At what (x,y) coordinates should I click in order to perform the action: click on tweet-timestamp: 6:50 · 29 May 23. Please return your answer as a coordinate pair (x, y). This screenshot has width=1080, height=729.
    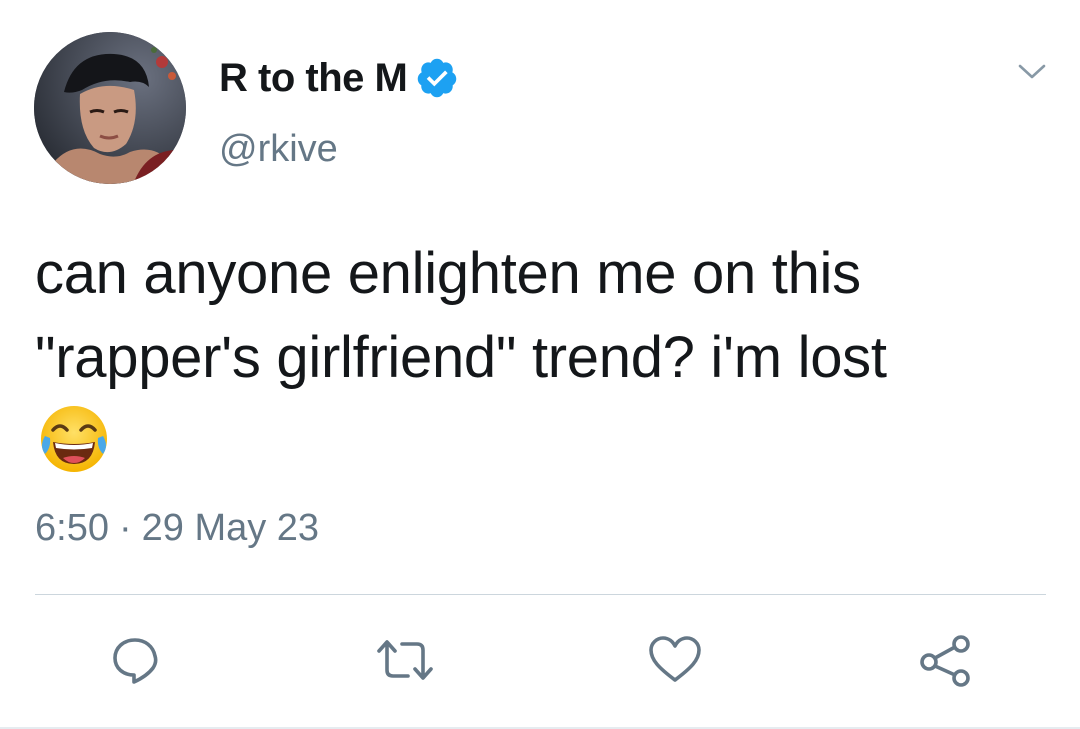
    Looking at the image, I should click on (177, 528).